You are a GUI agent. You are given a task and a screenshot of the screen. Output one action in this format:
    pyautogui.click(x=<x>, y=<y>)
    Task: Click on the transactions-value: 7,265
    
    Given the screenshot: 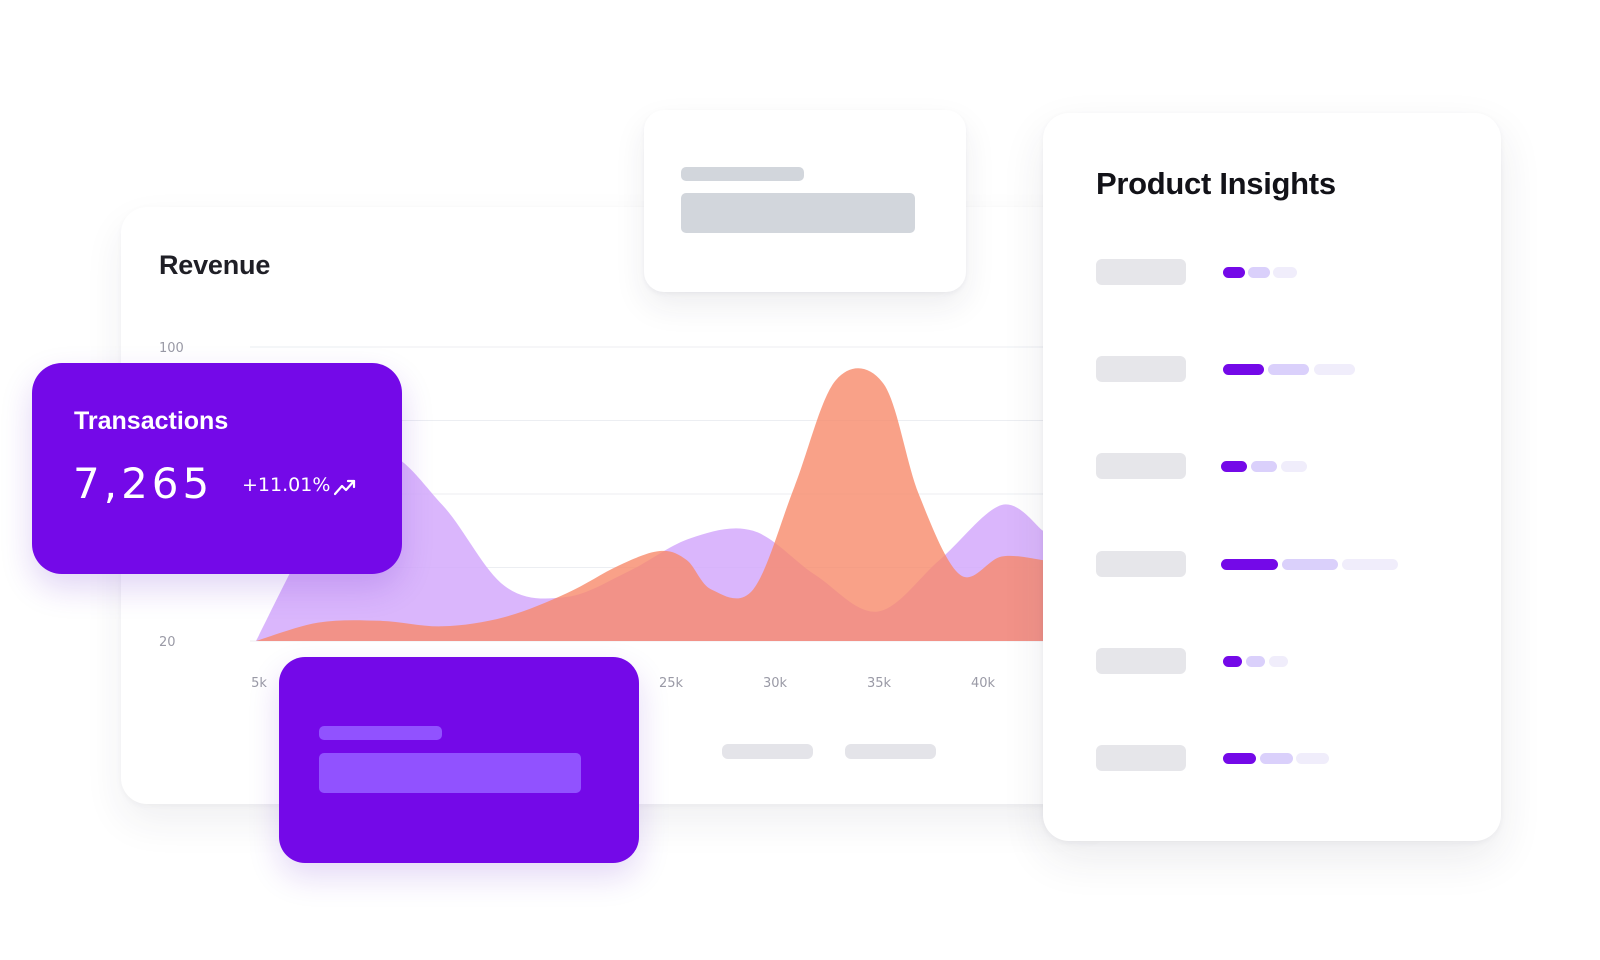 What is the action you would take?
    pyautogui.click(x=143, y=483)
    